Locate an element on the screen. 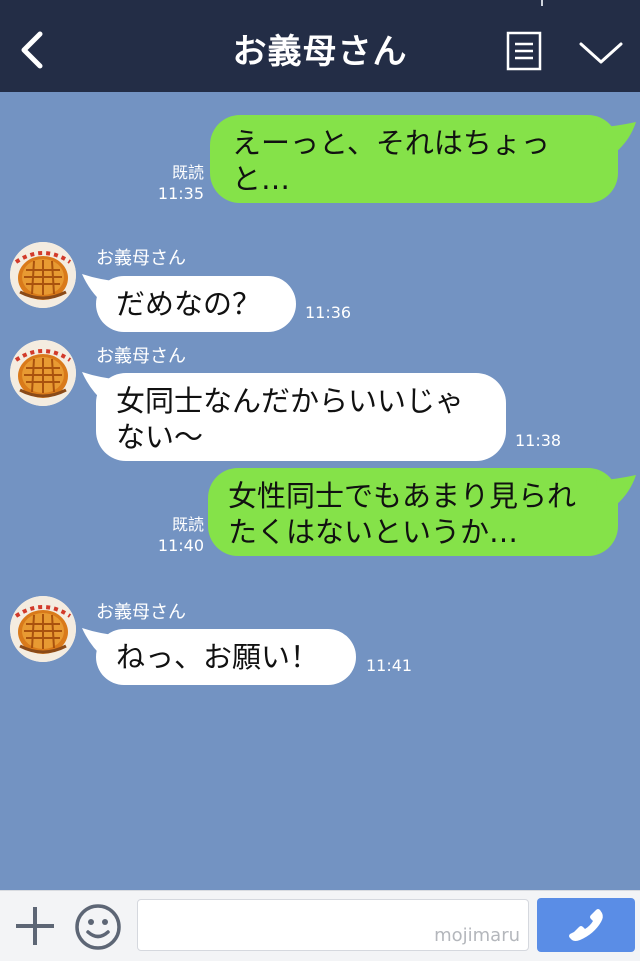 This screenshot has height=961, width=640. message-time: 11:36 is located at coordinates (328, 312).